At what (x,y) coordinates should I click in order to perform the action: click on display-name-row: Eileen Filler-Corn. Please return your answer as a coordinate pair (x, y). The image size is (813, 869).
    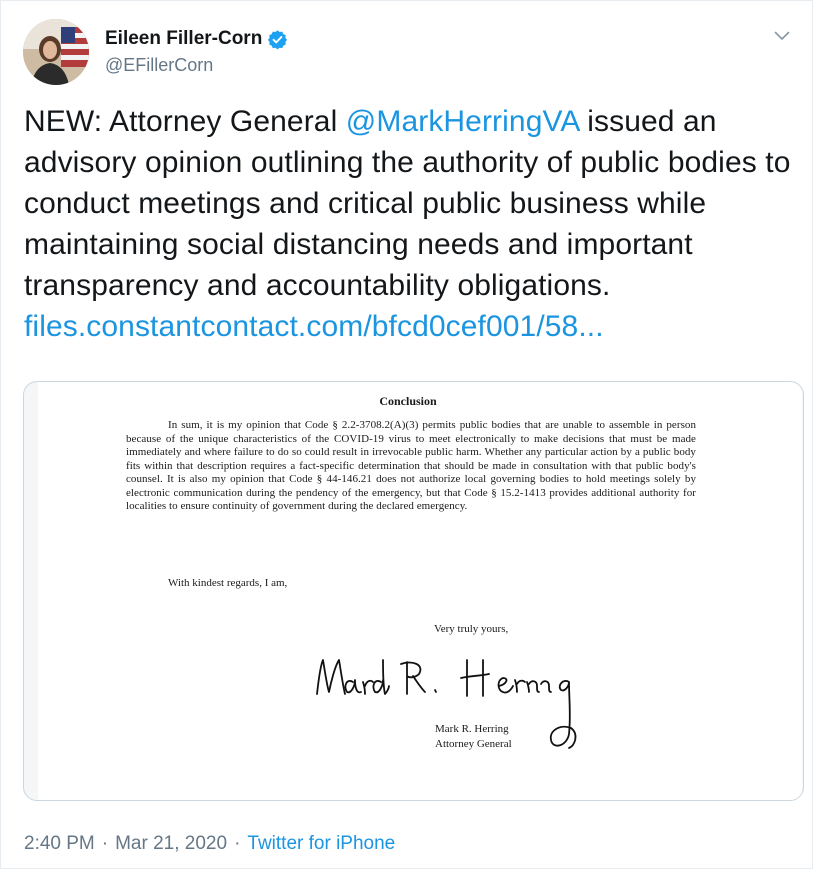
    Looking at the image, I should click on (196, 39).